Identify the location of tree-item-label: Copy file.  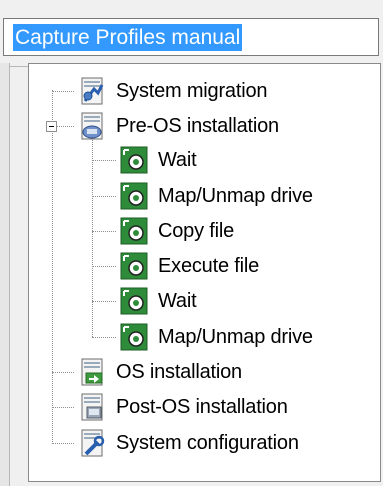
(196, 230).